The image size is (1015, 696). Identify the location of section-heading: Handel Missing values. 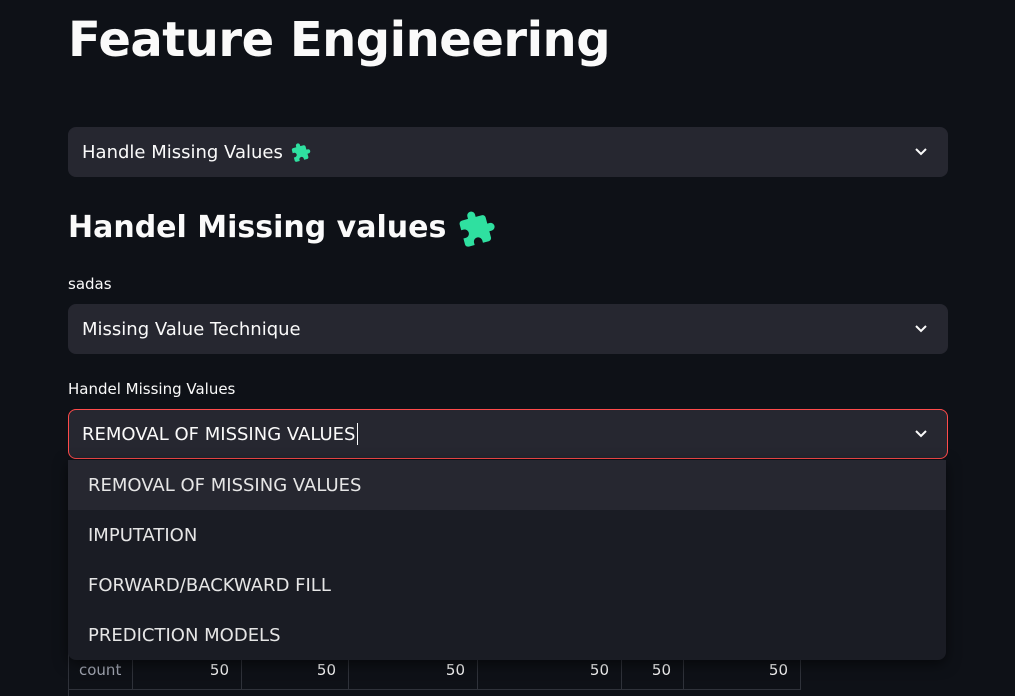
(282, 228).